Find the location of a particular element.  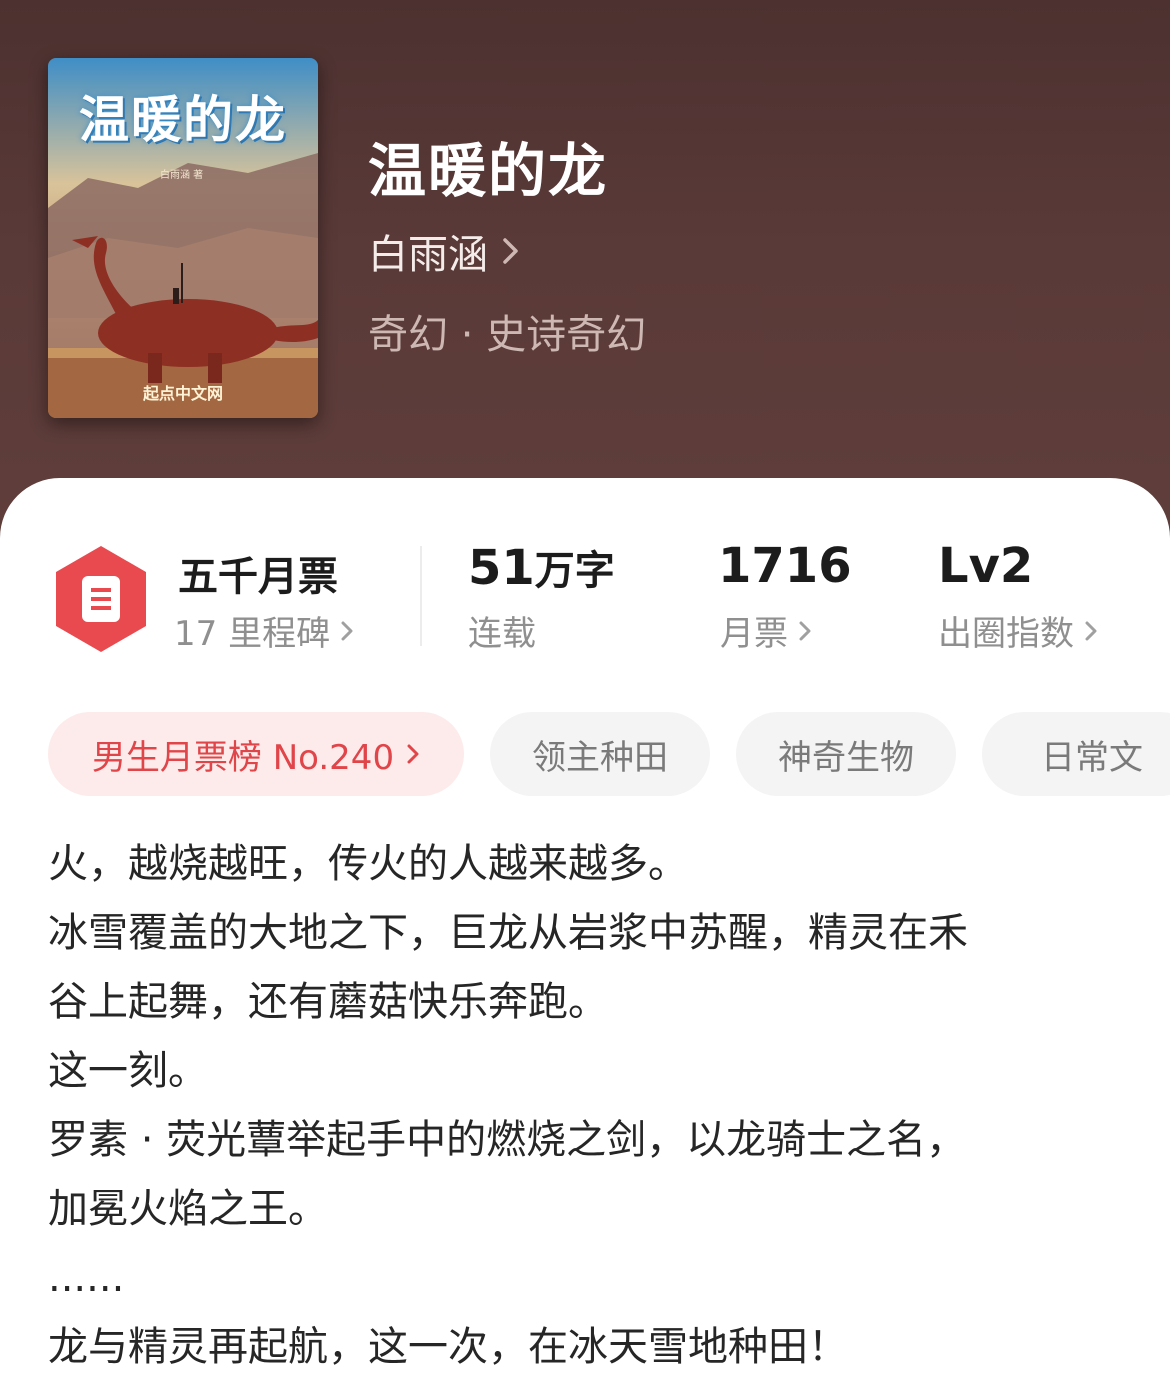

tag-label: 日常文 is located at coordinates (1092, 757).